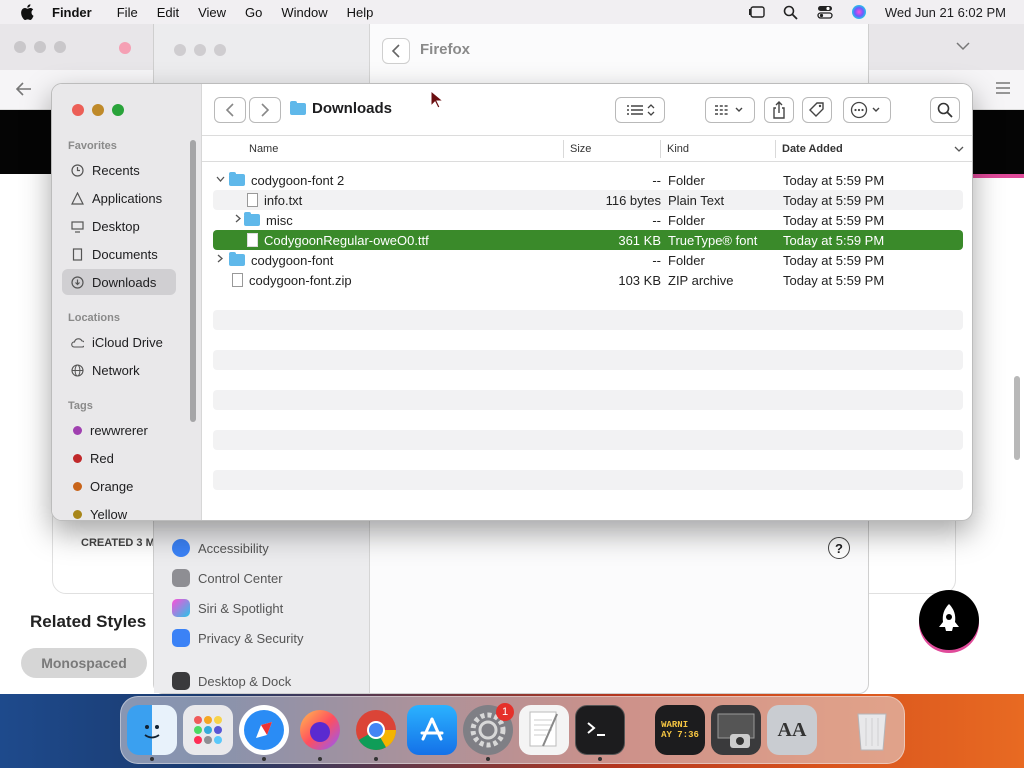 The width and height of the screenshot is (1024, 768). Describe the element at coordinates (77, 198) in the screenshot. I see `applications-icon` at that location.